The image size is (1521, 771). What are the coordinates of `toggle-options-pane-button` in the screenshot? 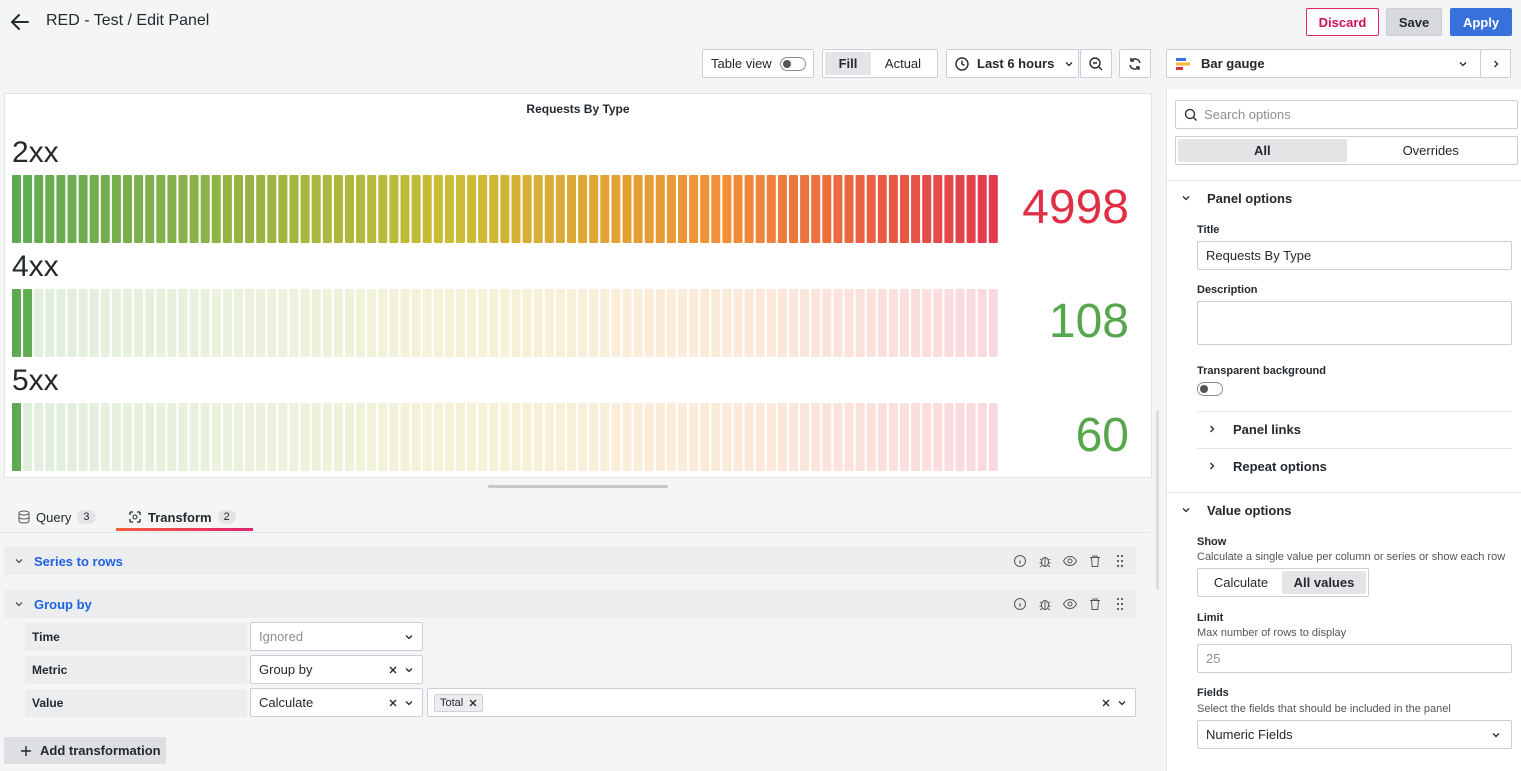 It's located at (1495, 63).